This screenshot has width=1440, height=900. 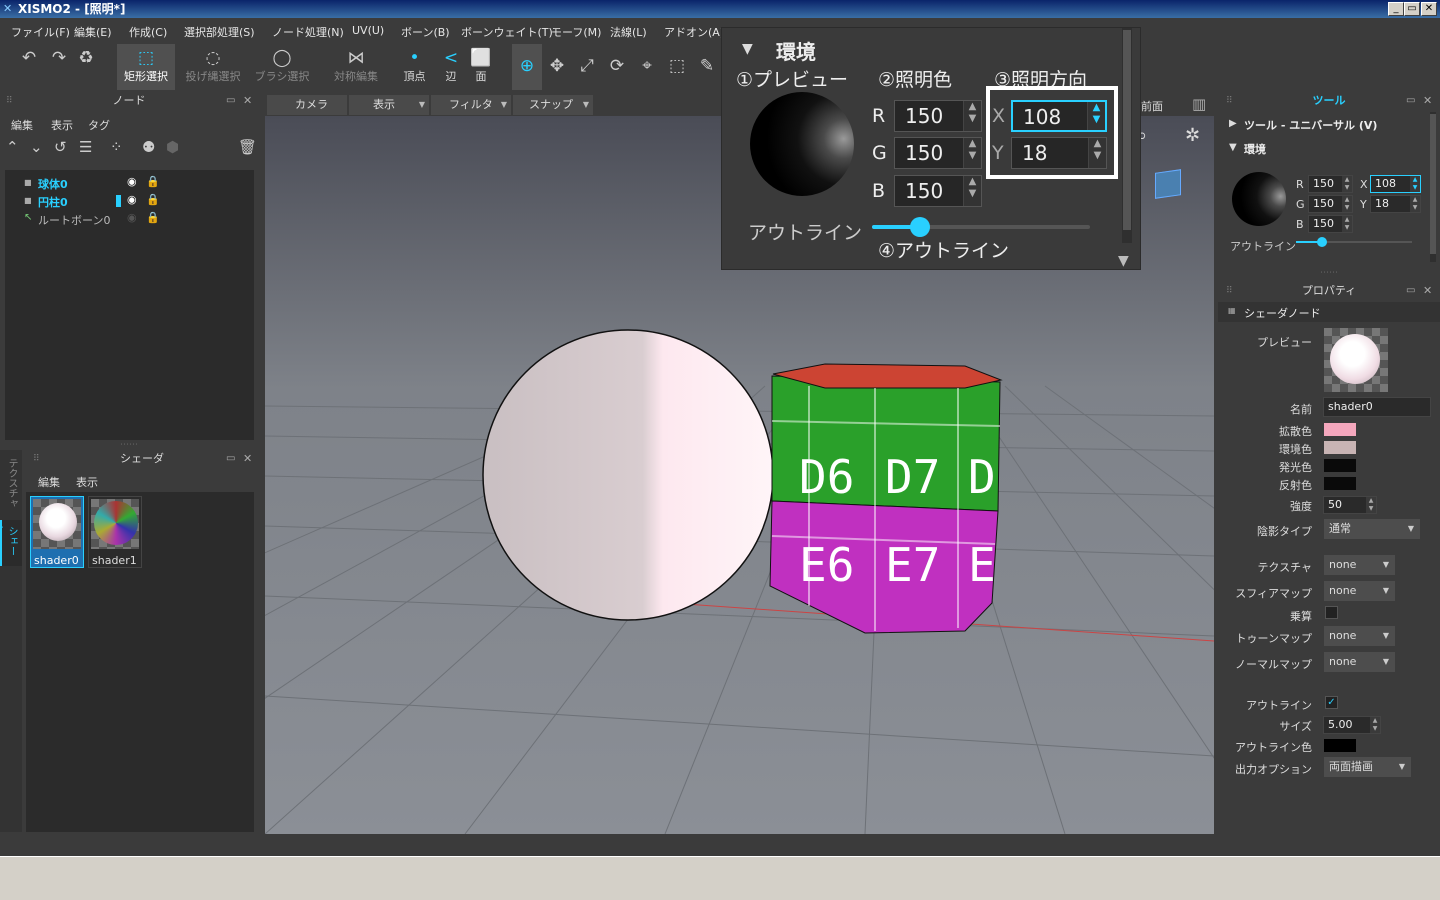 What do you see at coordinates (356, 67) in the screenshot?
I see `symmetric-edit-button: ⋈ 対称編集` at bounding box center [356, 67].